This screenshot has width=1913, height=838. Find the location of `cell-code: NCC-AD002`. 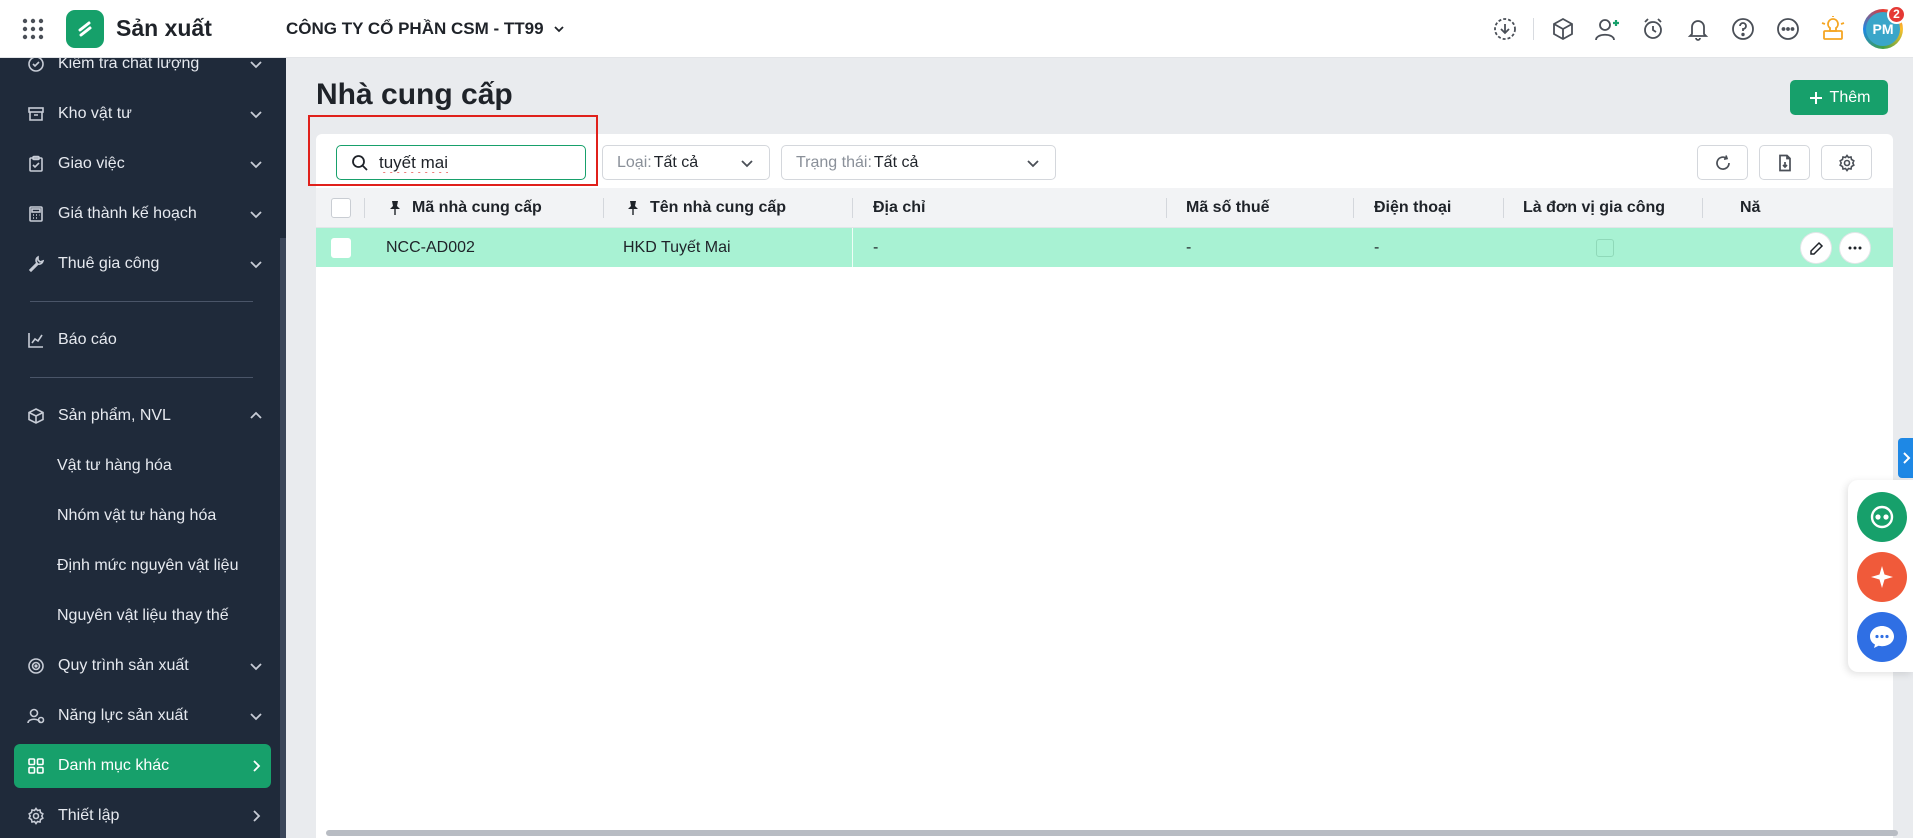

cell-code: NCC-AD002 is located at coordinates (430, 247).